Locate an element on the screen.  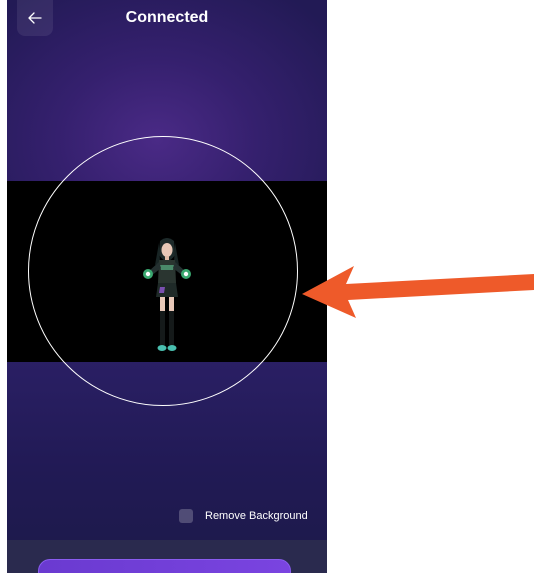
remove-background-toggle: Remove Background is located at coordinates (243, 516).